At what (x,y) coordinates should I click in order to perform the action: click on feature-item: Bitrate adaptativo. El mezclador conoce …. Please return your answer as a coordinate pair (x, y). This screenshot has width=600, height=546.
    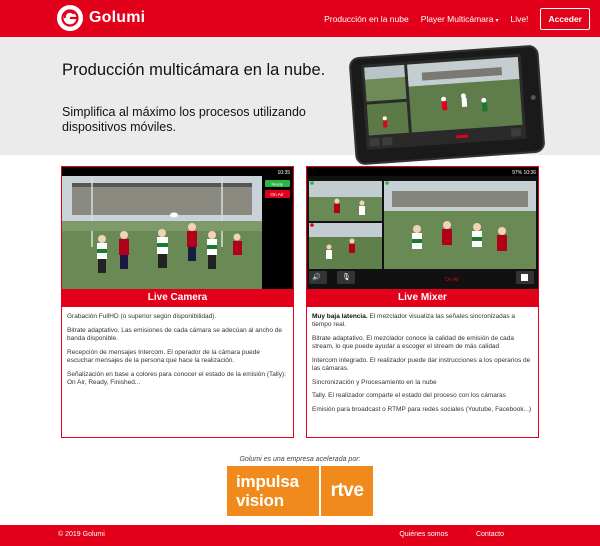
    Looking at the image, I should click on (413, 342).